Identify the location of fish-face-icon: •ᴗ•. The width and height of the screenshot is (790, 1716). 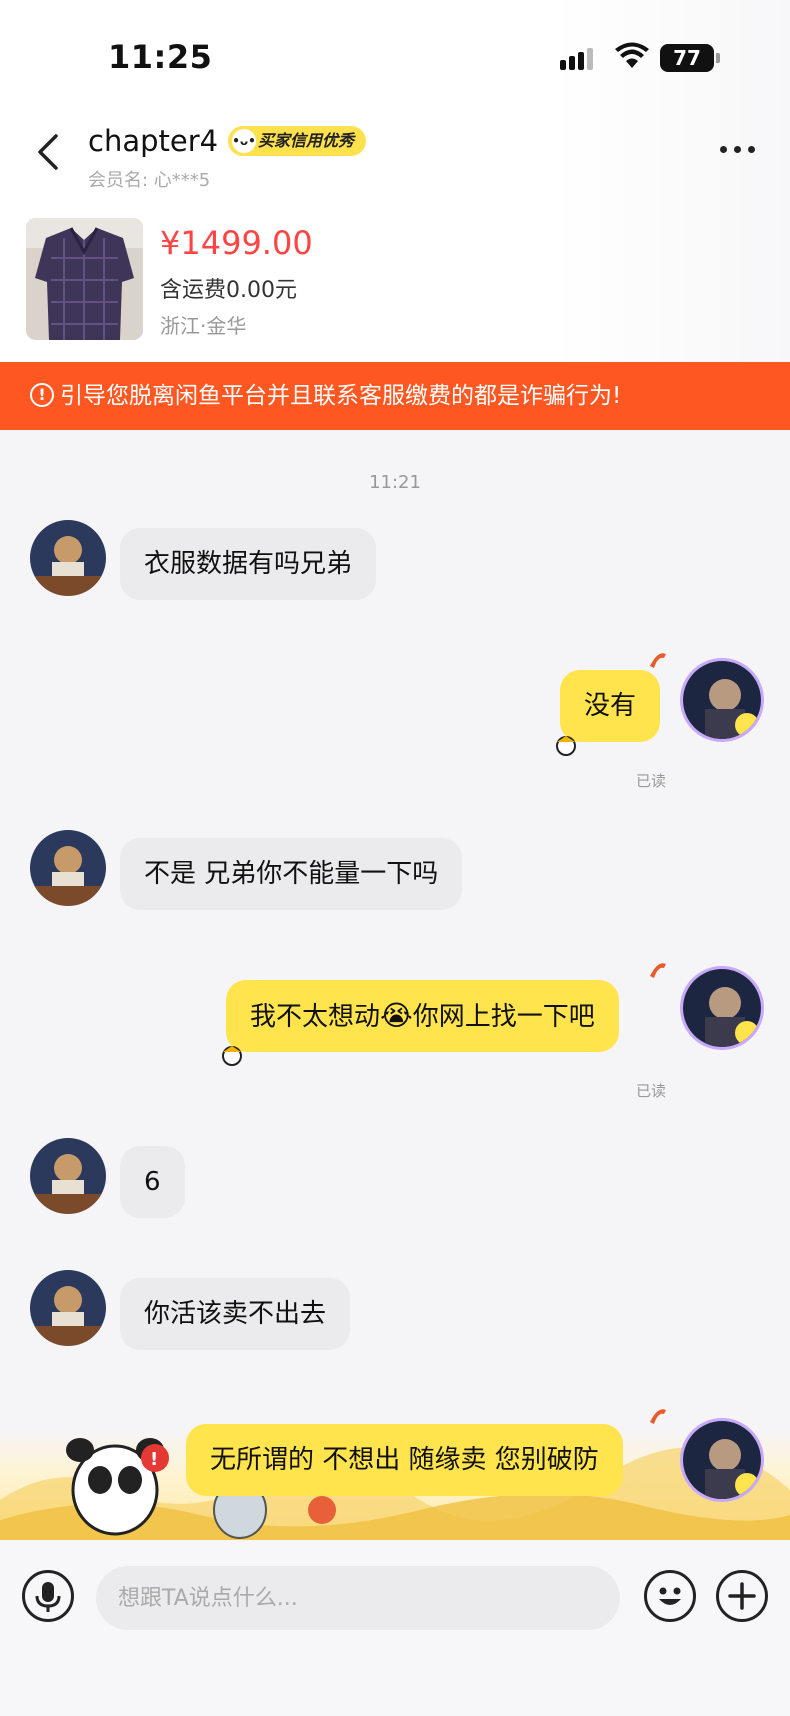
(244, 141).